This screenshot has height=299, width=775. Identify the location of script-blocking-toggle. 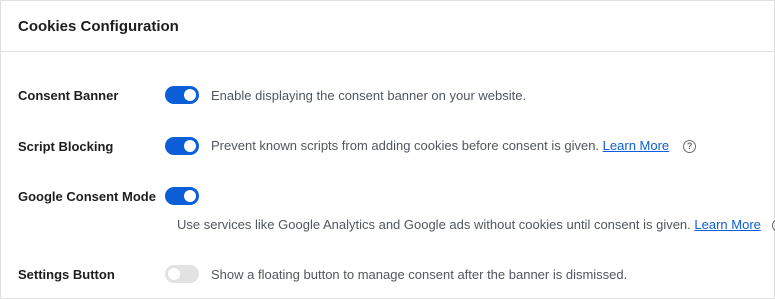
(182, 146).